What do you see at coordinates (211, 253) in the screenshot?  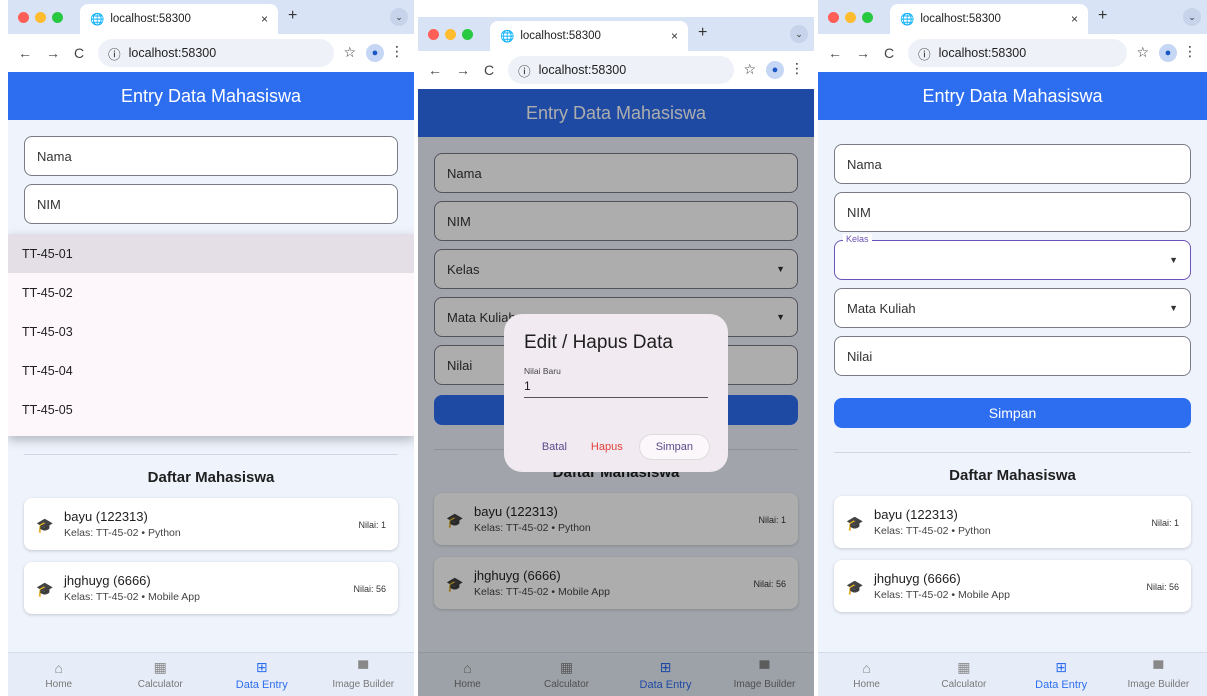 I see `kelas-option: TT-45-01` at bounding box center [211, 253].